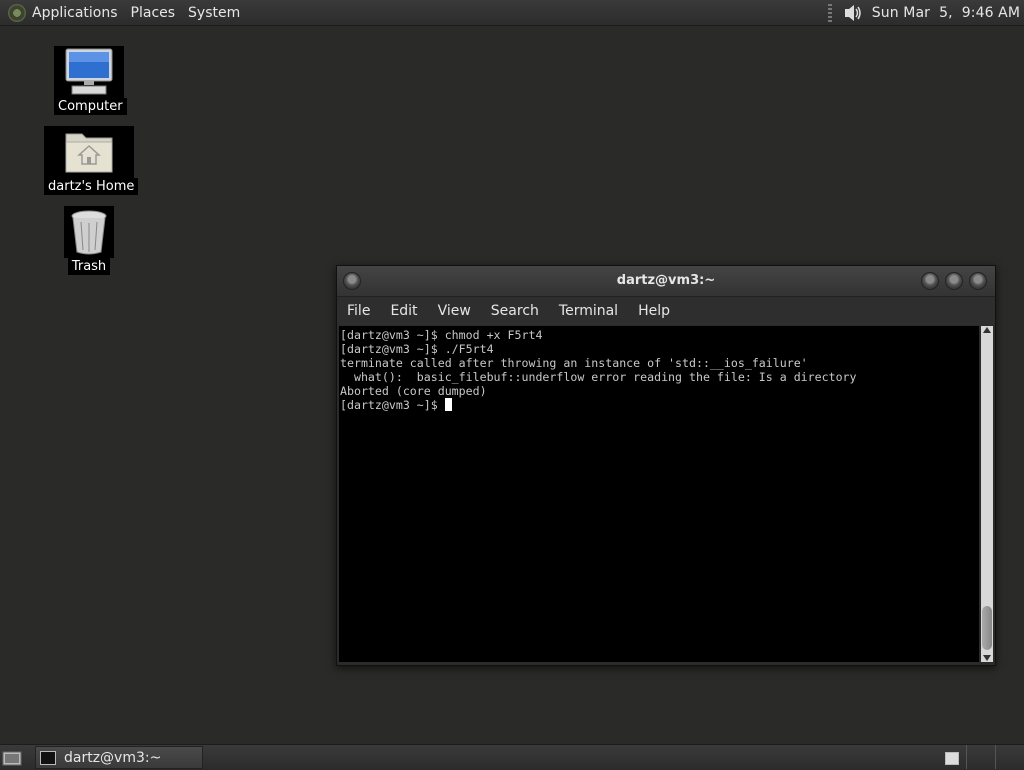 This screenshot has width=1024, height=770. I want to click on scroll-up-arrow-icon, so click(987, 330).